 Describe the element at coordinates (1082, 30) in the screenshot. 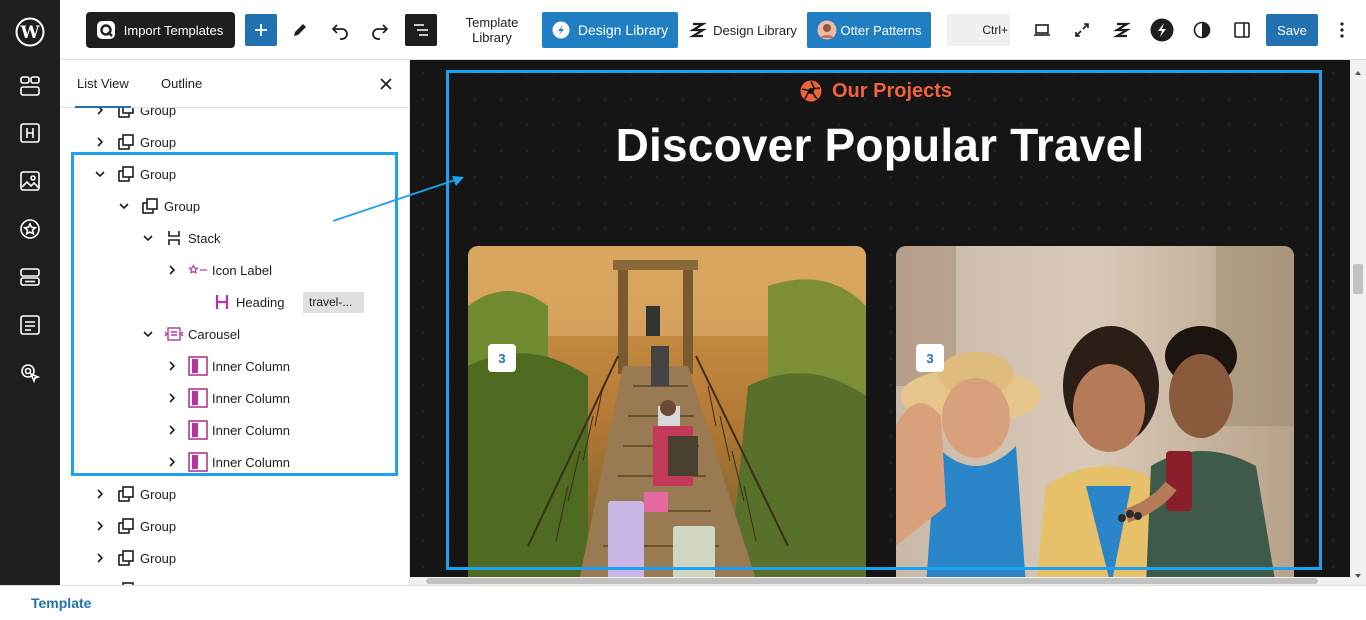

I see `fullscreen-button` at that location.